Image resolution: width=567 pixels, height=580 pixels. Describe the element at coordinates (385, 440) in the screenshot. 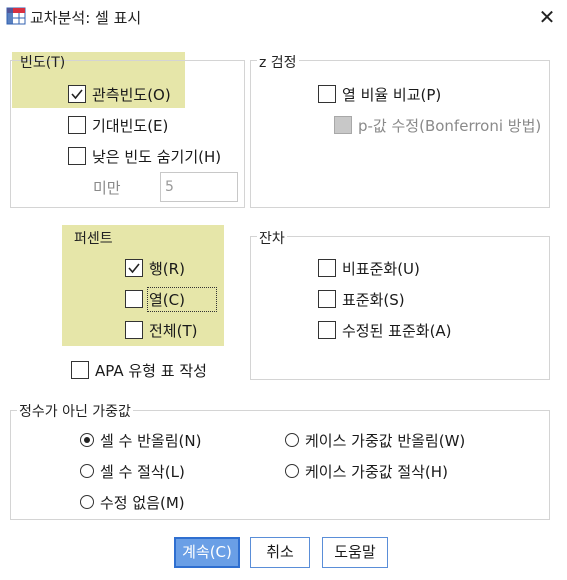

I see `round-case-label: 케이스 가중값 반올림(W)` at that location.